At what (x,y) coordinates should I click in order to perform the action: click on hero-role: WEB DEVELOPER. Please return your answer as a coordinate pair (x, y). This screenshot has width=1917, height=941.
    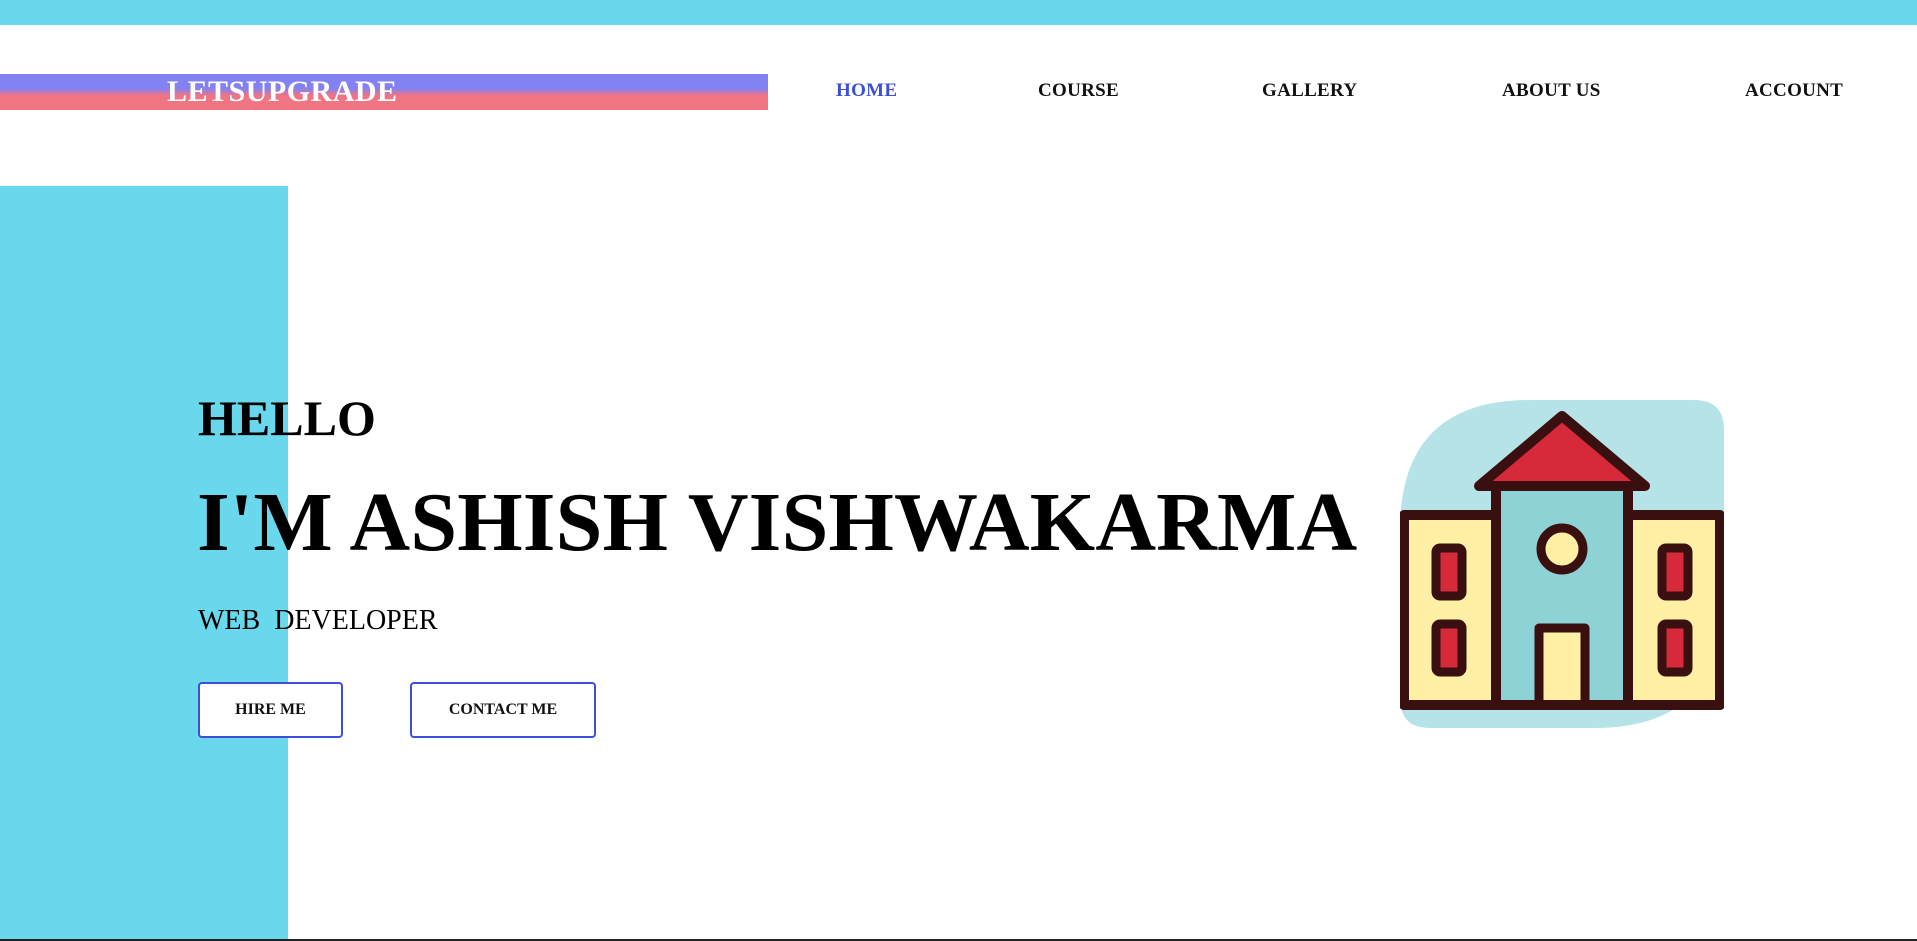
    Looking at the image, I should click on (318, 620).